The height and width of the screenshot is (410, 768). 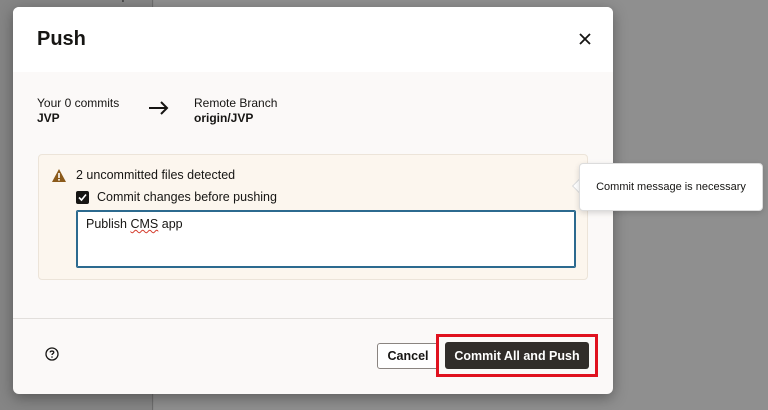 What do you see at coordinates (224, 118) in the screenshot?
I see `target-branch-value: origin/JVP` at bounding box center [224, 118].